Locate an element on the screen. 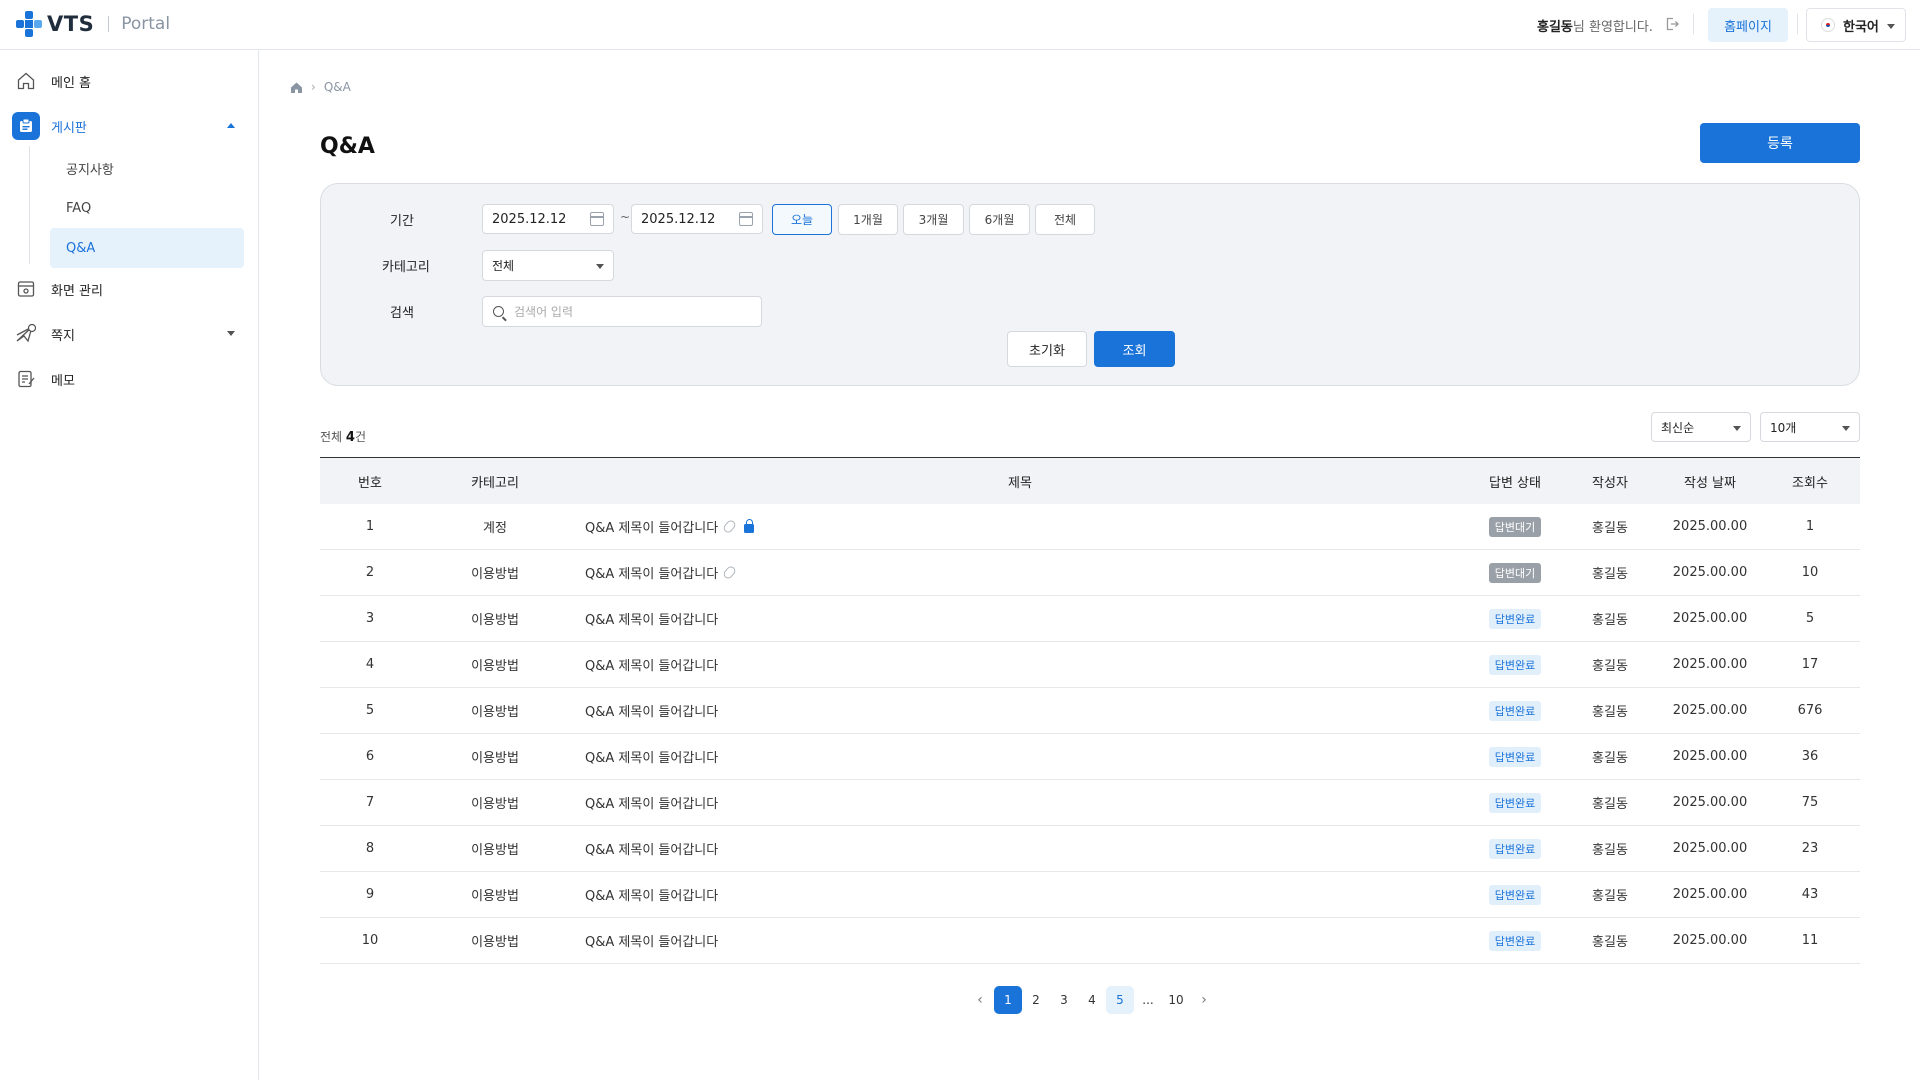 The image size is (1920, 1080). period-3month-button: 3개월 is located at coordinates (933, 219).